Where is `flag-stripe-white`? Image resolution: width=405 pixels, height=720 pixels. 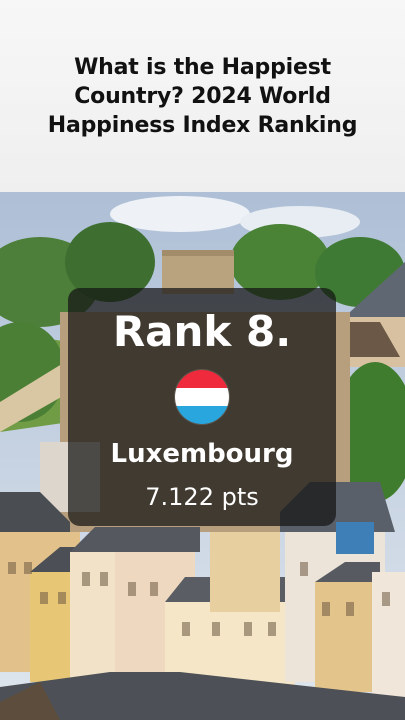
flag-stripe-white is located at coordinates (202, 397).